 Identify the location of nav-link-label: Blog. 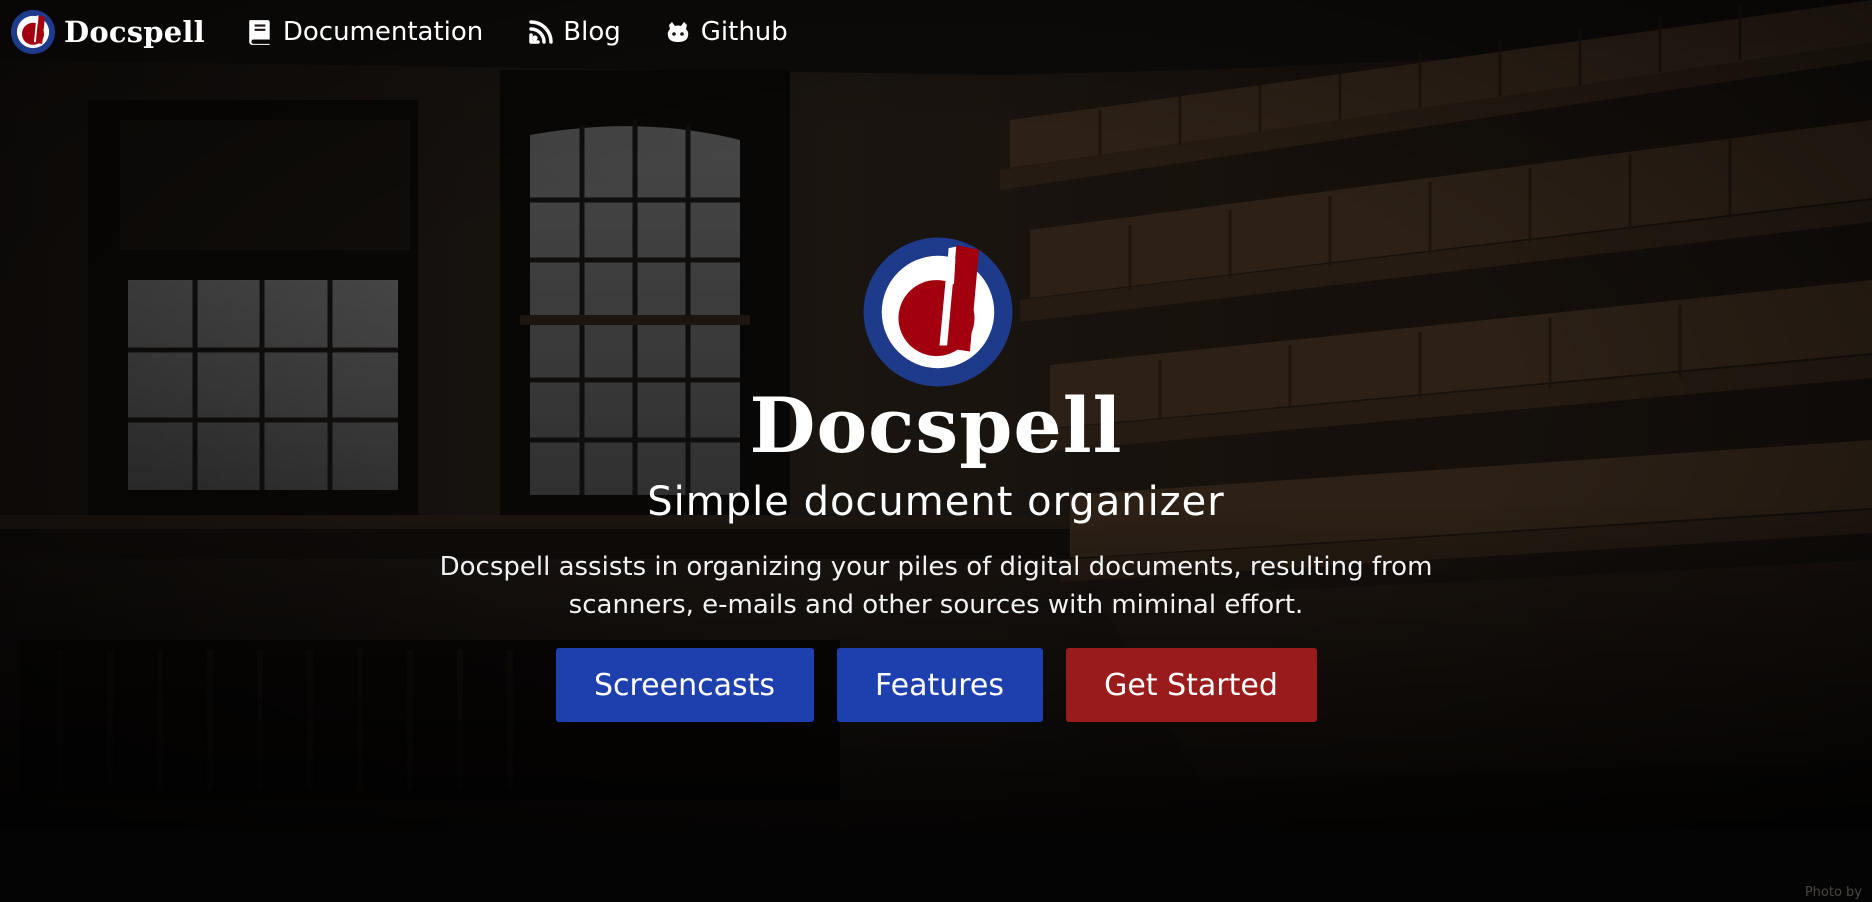
(592, 32).